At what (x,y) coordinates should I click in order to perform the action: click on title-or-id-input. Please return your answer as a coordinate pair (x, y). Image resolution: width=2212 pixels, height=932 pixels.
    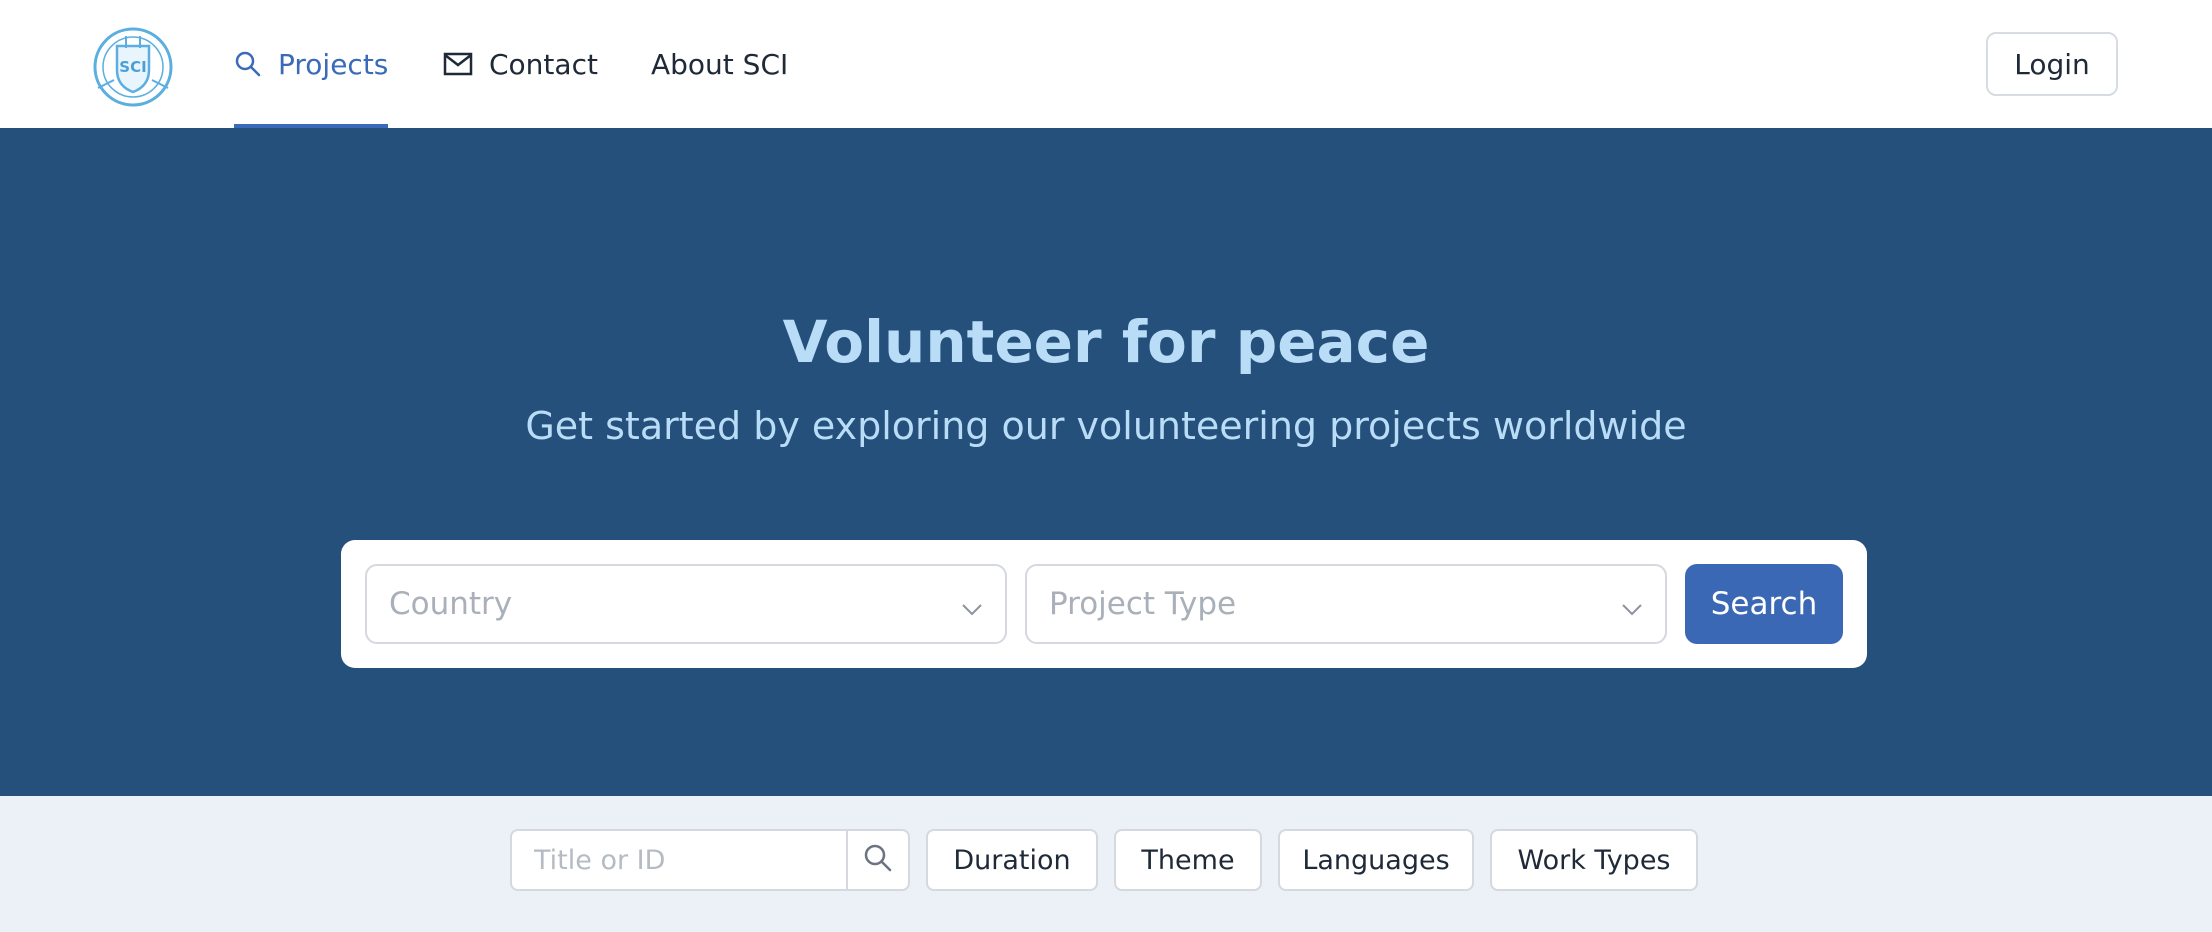
    Looking at the image, I should click on (679, 860).